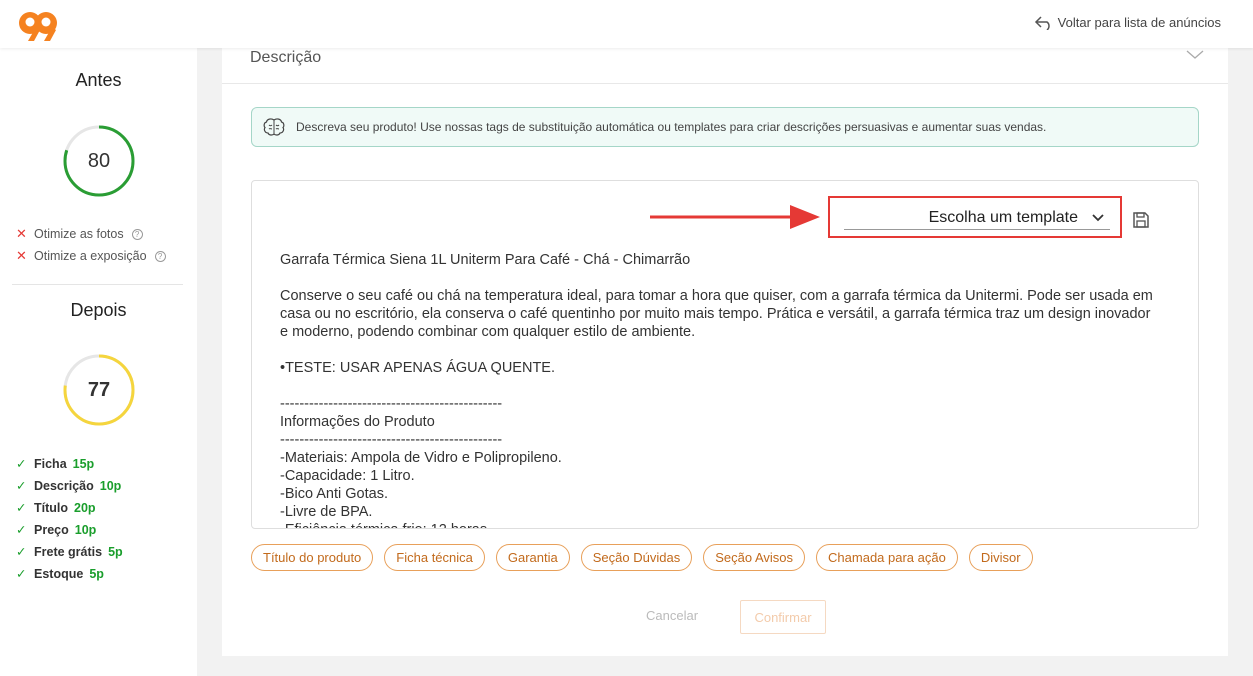  I want to click on template-select: Escolha um template, so click(977, 218).